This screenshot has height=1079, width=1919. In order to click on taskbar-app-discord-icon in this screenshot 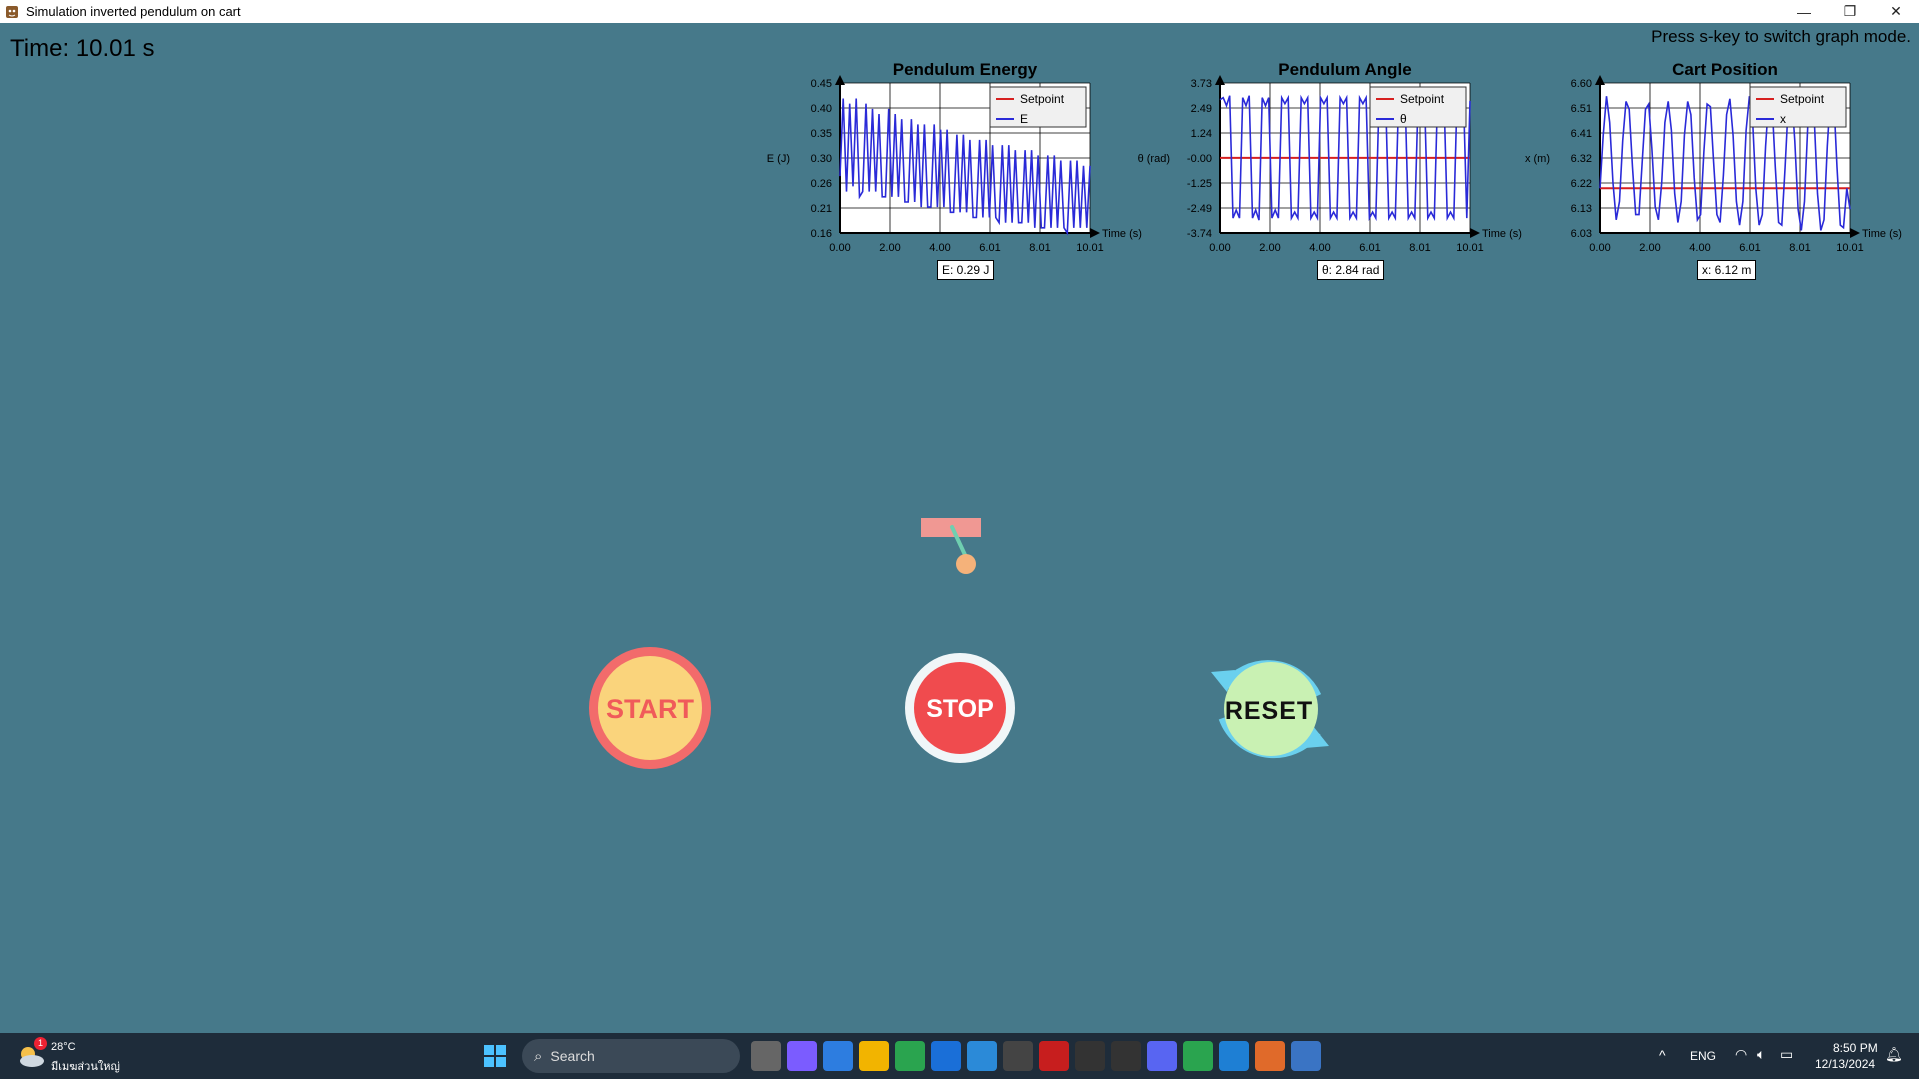, I will do `click(1162, 1056)`.